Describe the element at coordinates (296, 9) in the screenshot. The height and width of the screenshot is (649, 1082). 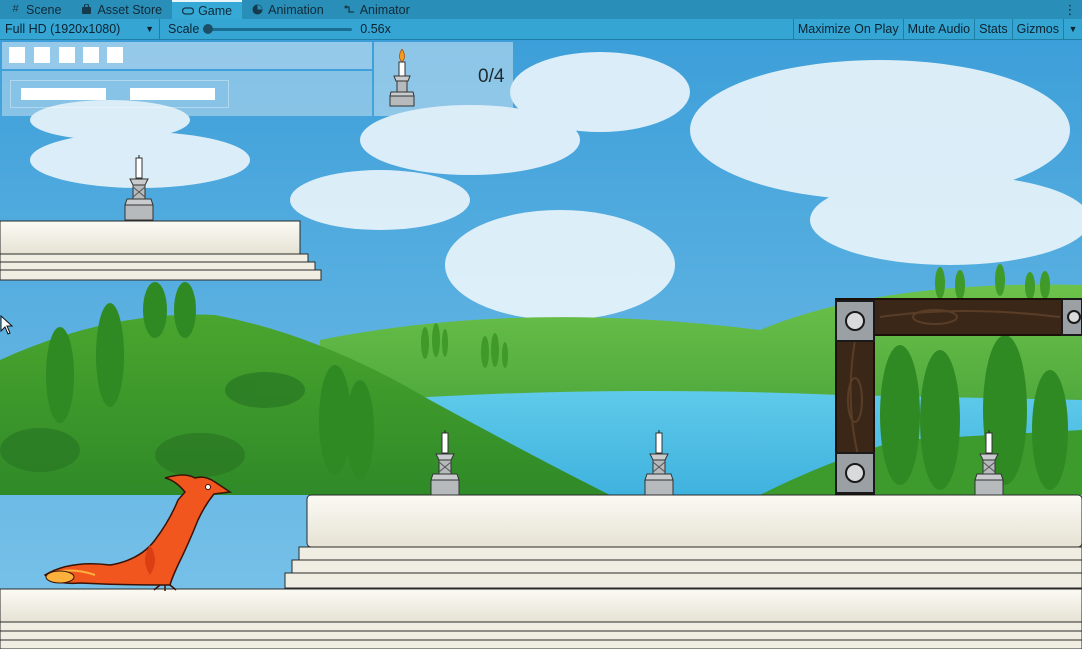
I see `tab-label: Animation` at that location.